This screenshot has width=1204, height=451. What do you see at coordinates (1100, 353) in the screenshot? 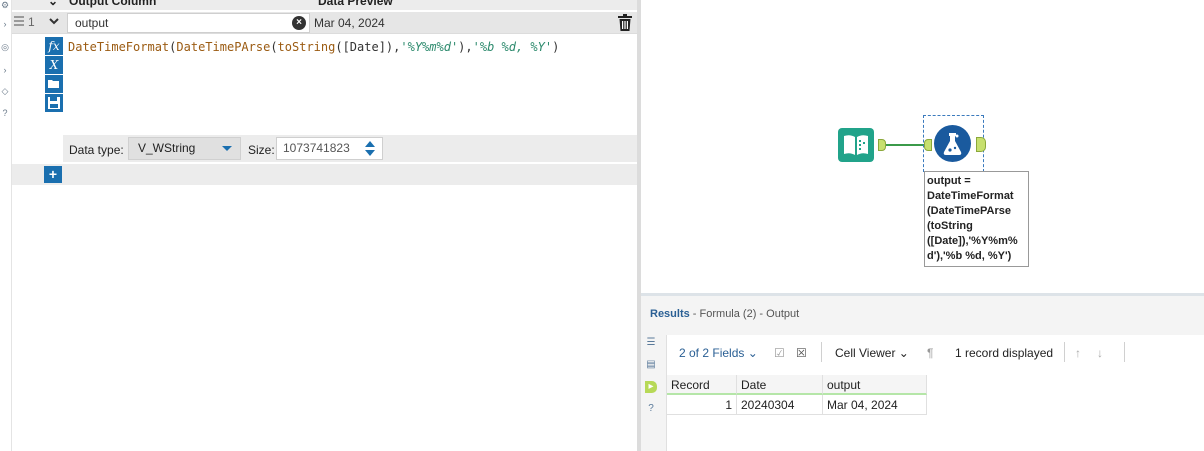
I see `arrow-down-icon: ↓` at bounding box center [1100, 353].